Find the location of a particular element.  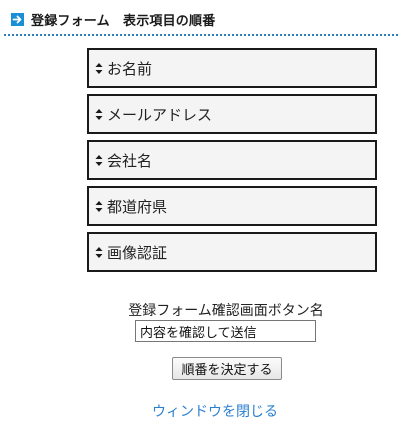

sortable-item-label: メールアドレス is located at coordinates (160, 114).